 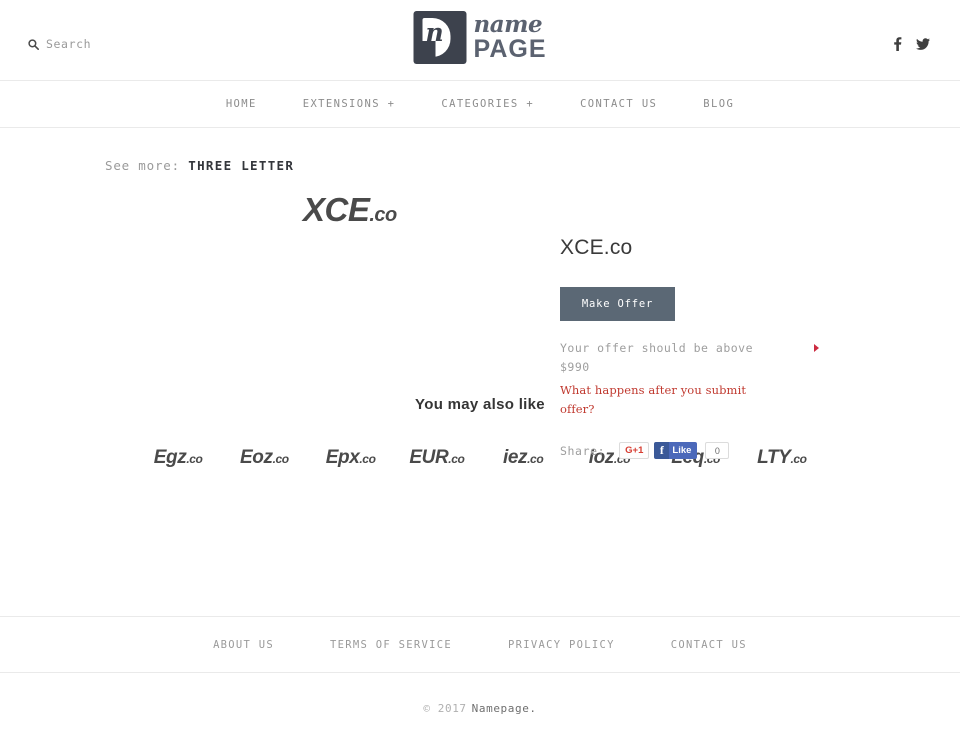 I want to click on related-domain-name: EUR, so click(x=429, y=457).